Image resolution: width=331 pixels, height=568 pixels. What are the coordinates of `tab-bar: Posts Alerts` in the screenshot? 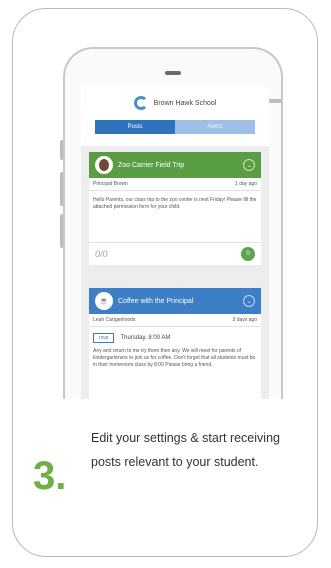 It's located at (175, 127).